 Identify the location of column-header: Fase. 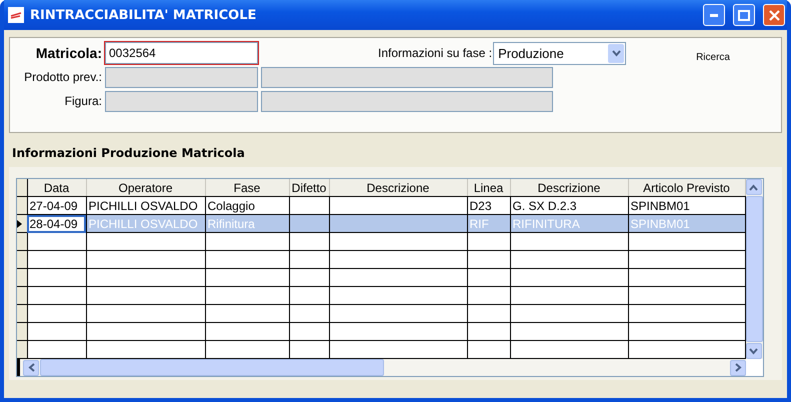
(247, 187).